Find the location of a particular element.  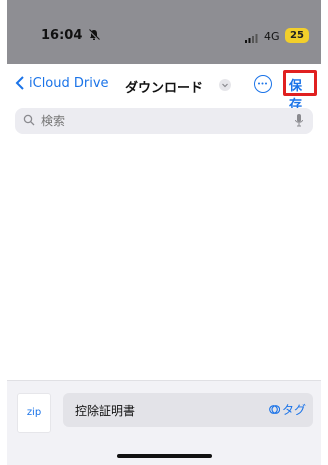

back-button: iCloud Drive is located at coordinates (62, 83).